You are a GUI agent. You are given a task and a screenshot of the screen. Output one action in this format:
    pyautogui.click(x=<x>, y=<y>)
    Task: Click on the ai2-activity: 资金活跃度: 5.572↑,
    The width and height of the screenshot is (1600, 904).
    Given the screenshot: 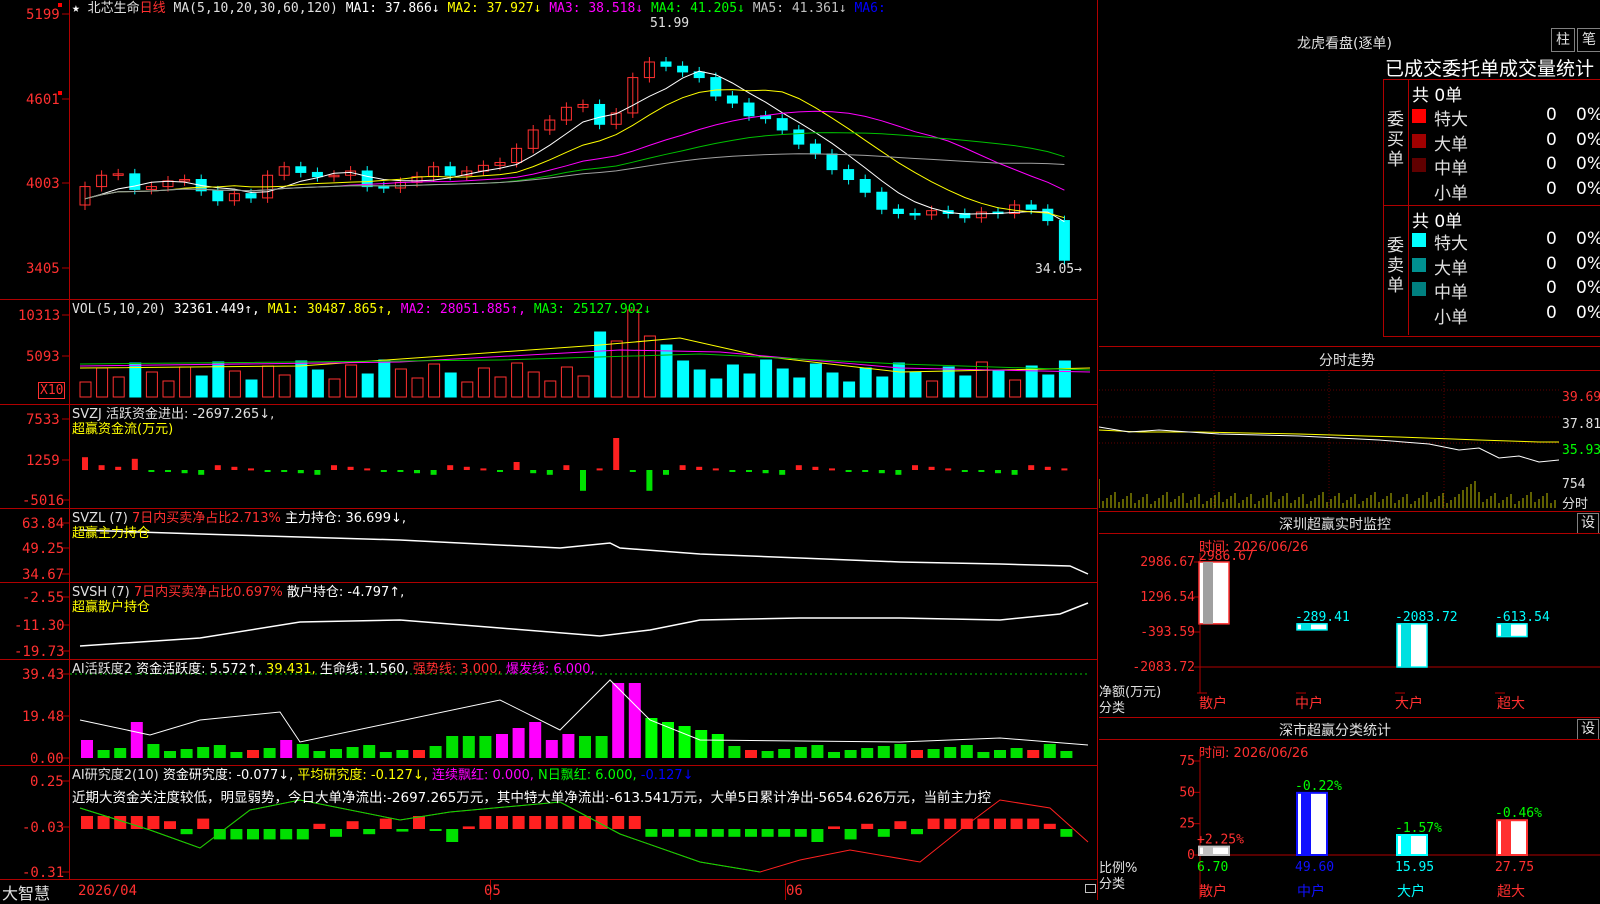 What is the action you would take?
    pyautogui.click(x=199, y=669)
    